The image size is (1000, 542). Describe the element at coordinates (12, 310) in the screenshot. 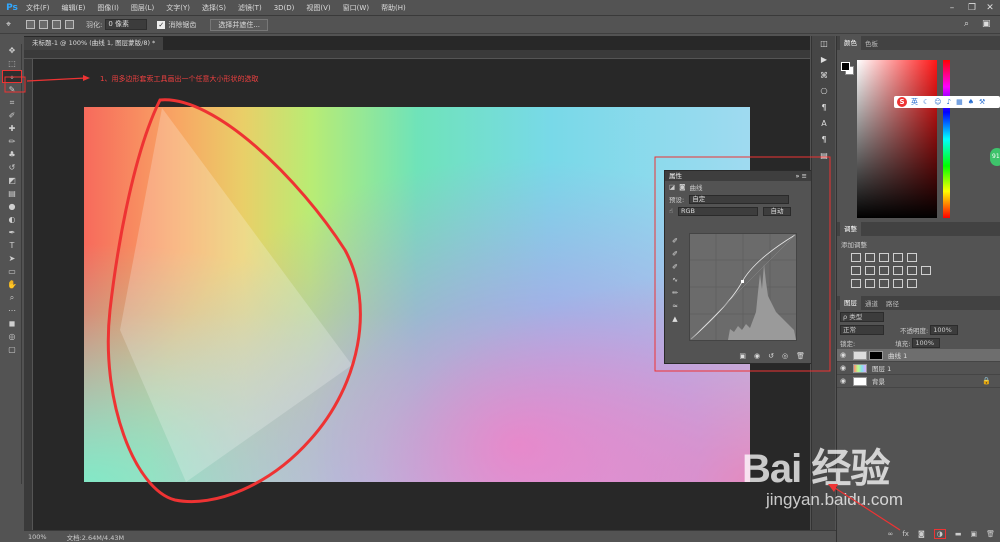

I see `more-tools-icon: ⋯` at that location.